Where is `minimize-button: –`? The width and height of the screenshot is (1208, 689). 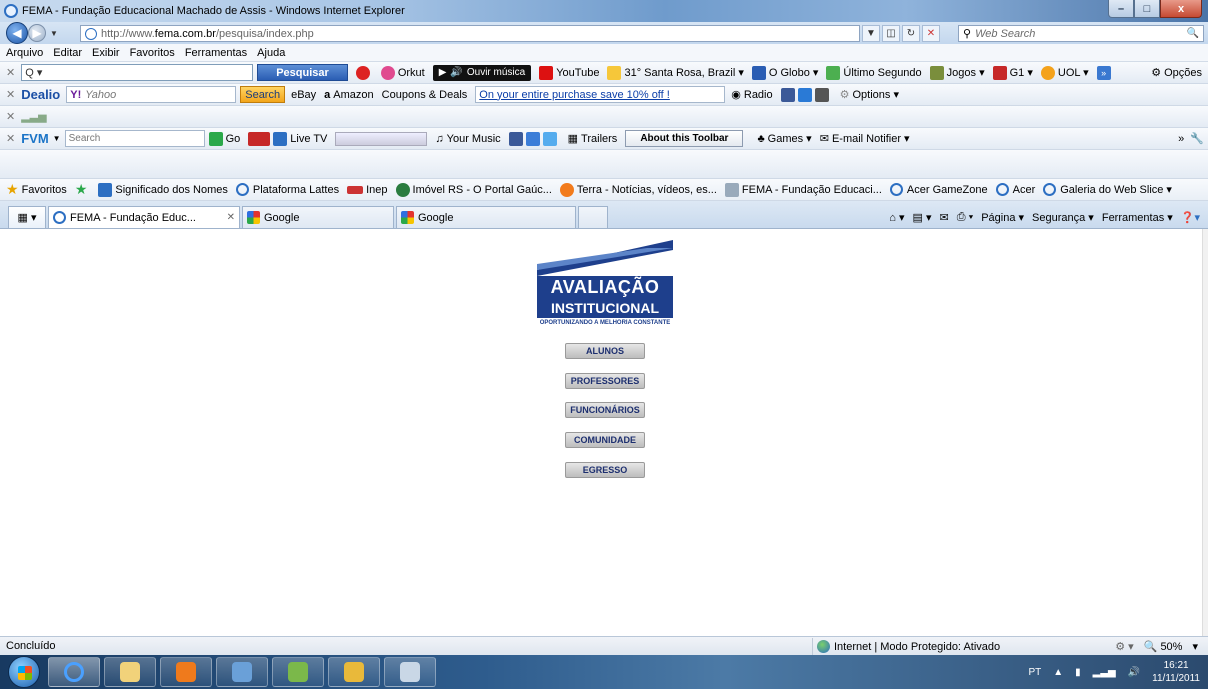 minimize-button: – is located at coordinates (1121, 9).